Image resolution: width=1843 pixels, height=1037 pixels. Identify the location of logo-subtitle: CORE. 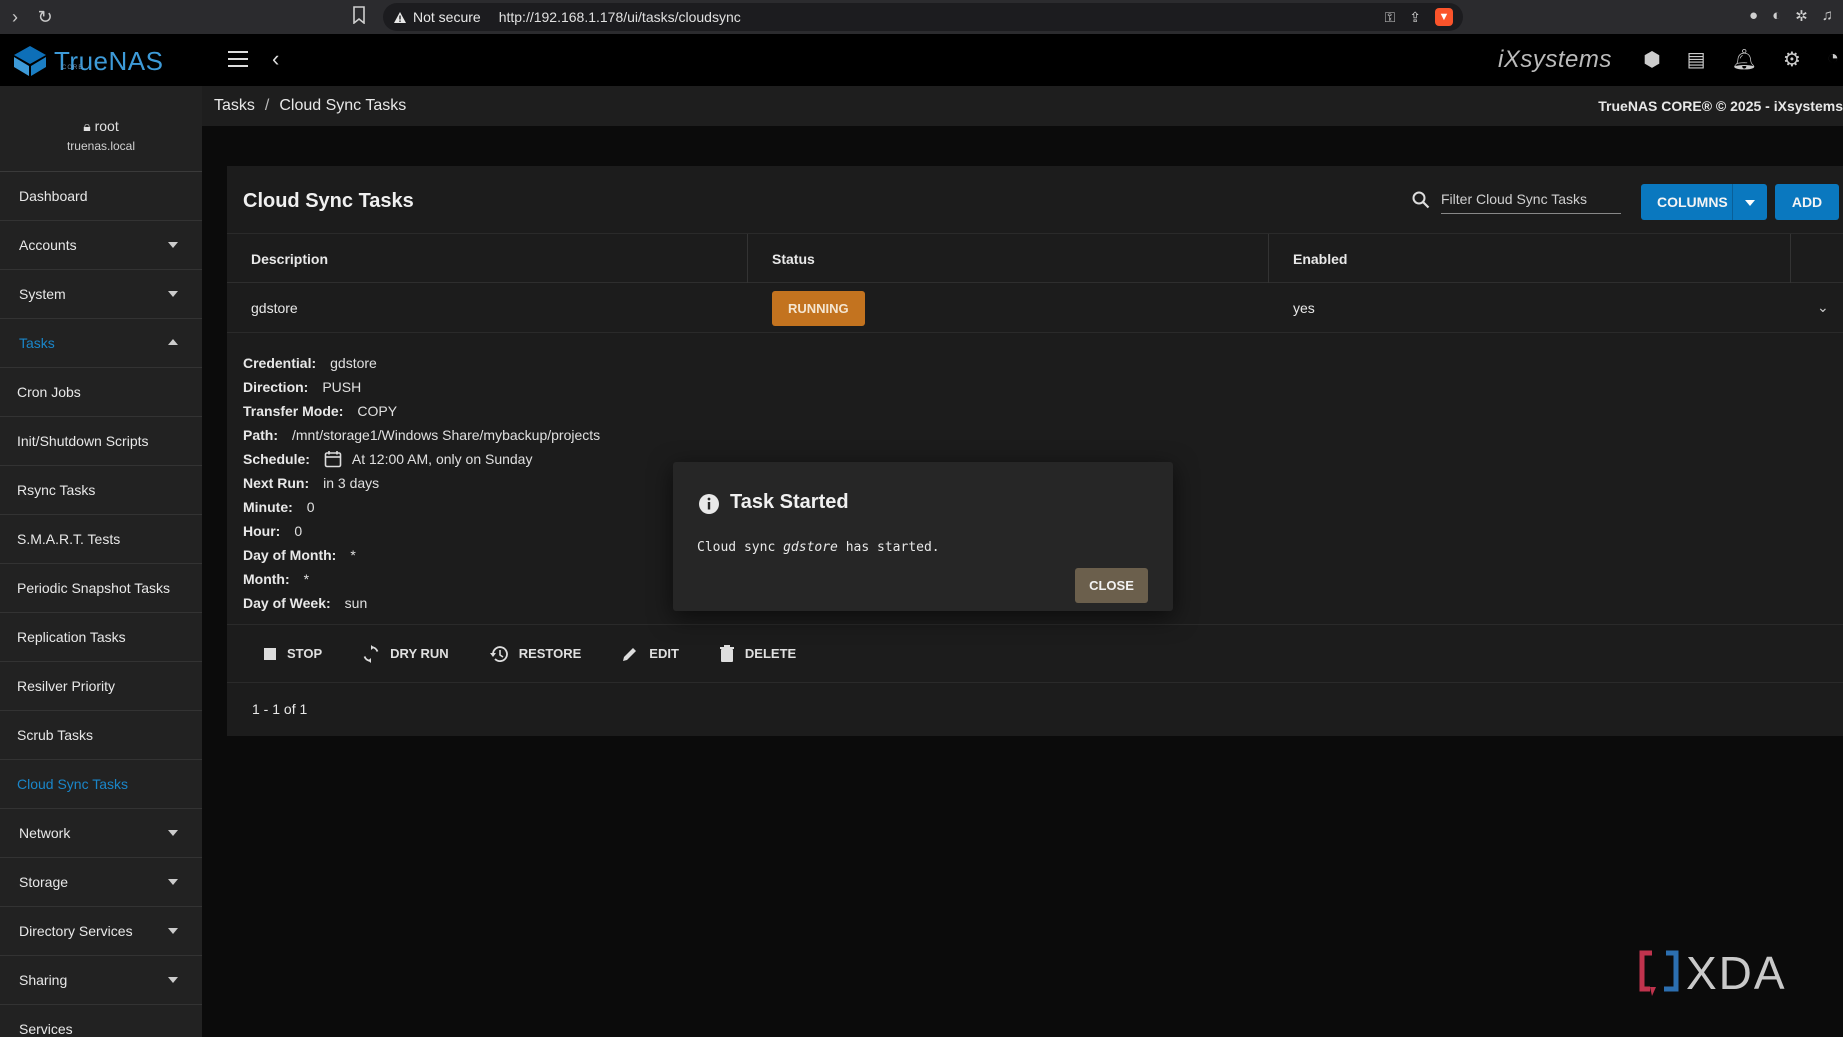
(73, 68).